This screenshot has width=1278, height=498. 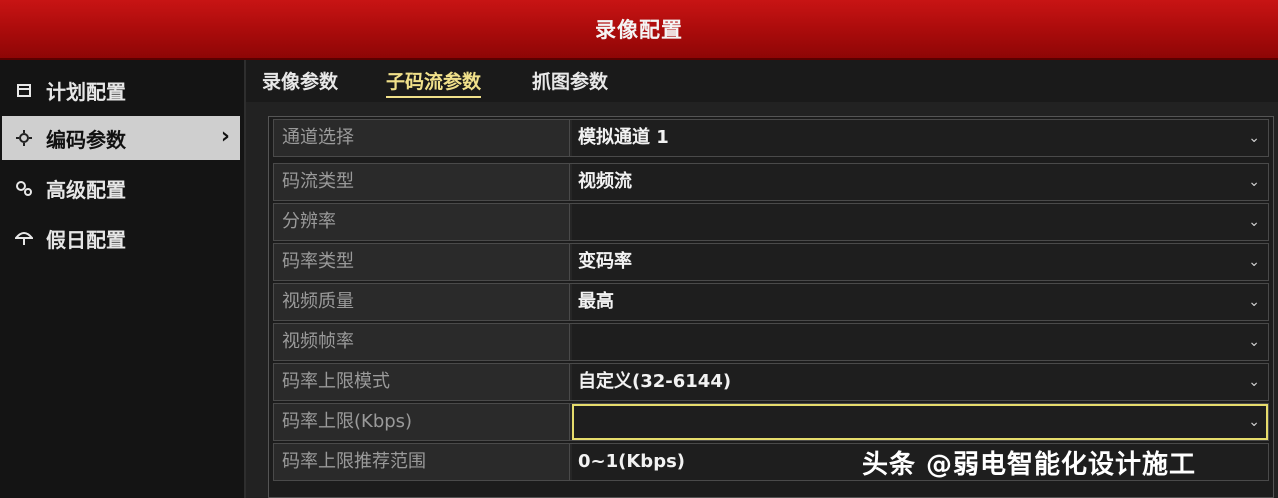 I want to click on field-label: 视频质量, so click(x=422, y=302).